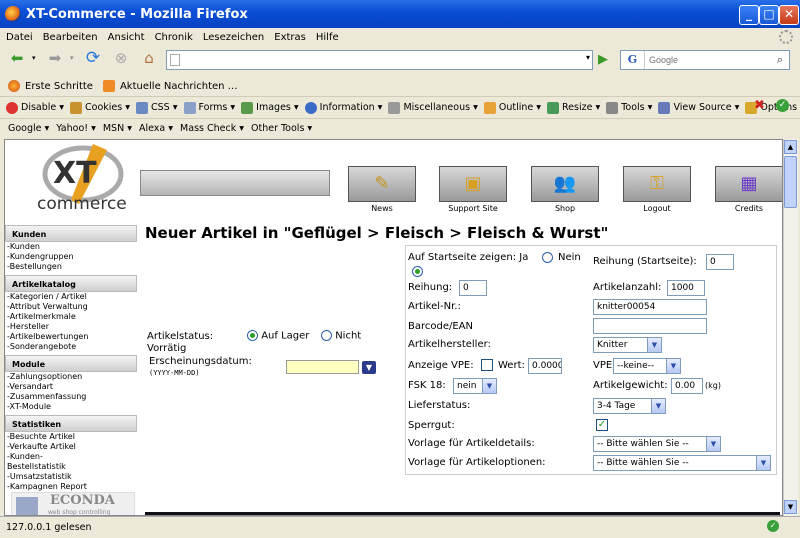 The width and height of the screenshot is (800, 538). Describe the element at coordinates (72, 58) in the screenshot. I see `forward-dropdown-icon: ▾` at that location.